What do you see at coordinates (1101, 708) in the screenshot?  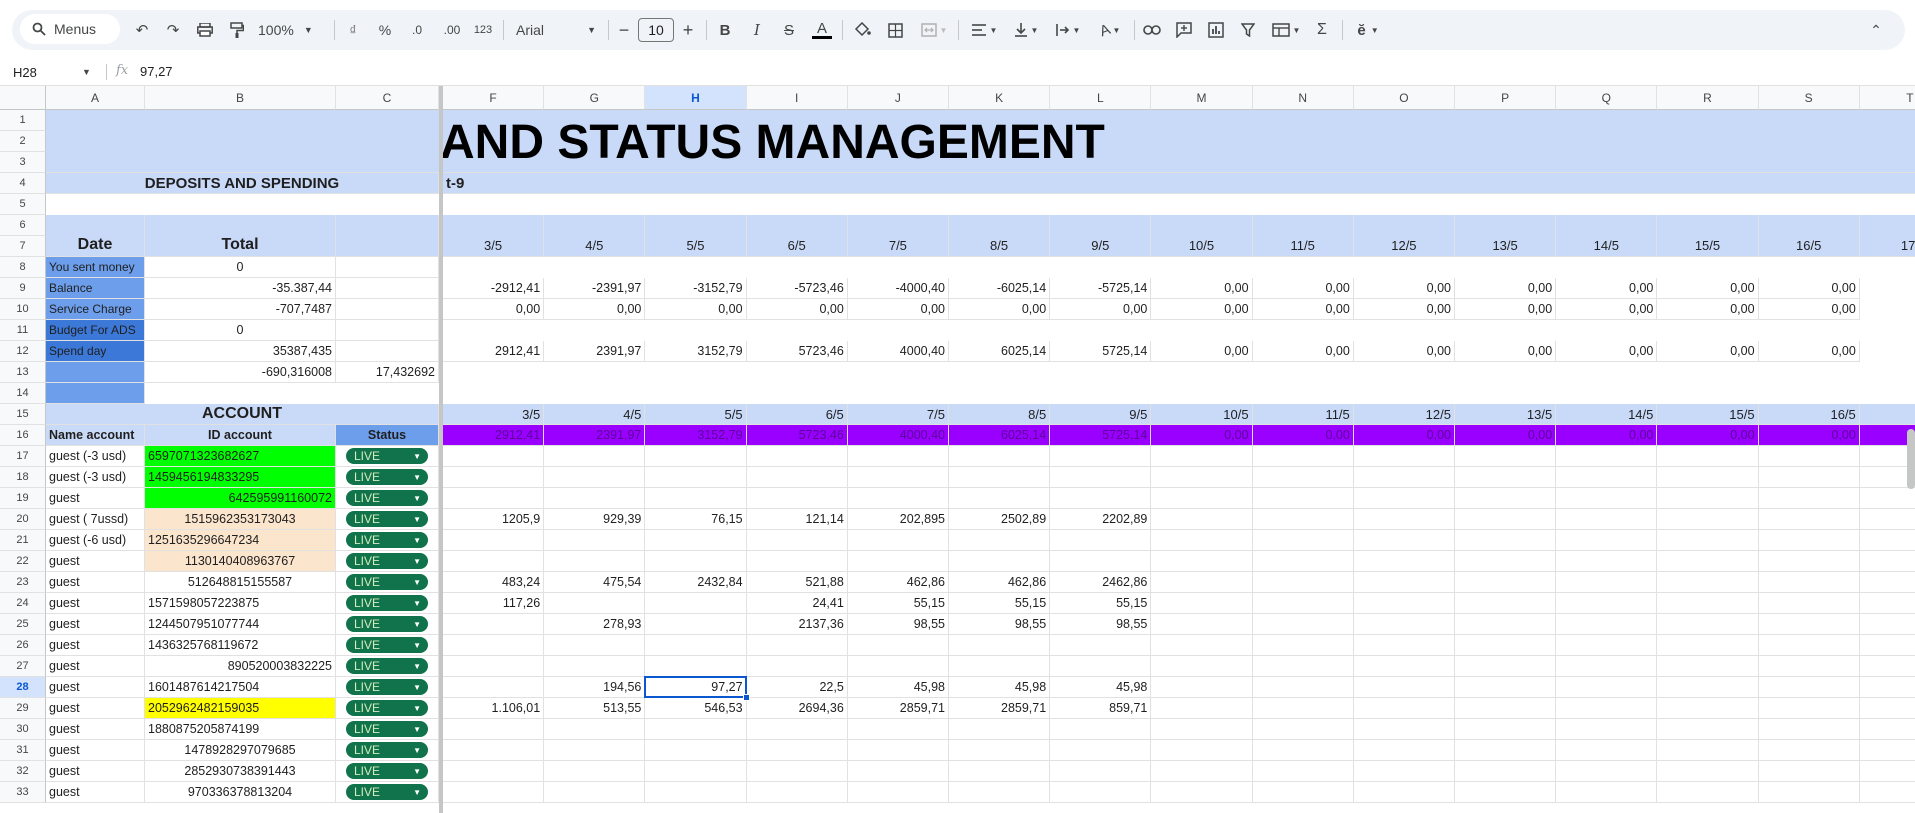 I see `account-daily-cell: 859,71` at bounding box center [1101, 708].